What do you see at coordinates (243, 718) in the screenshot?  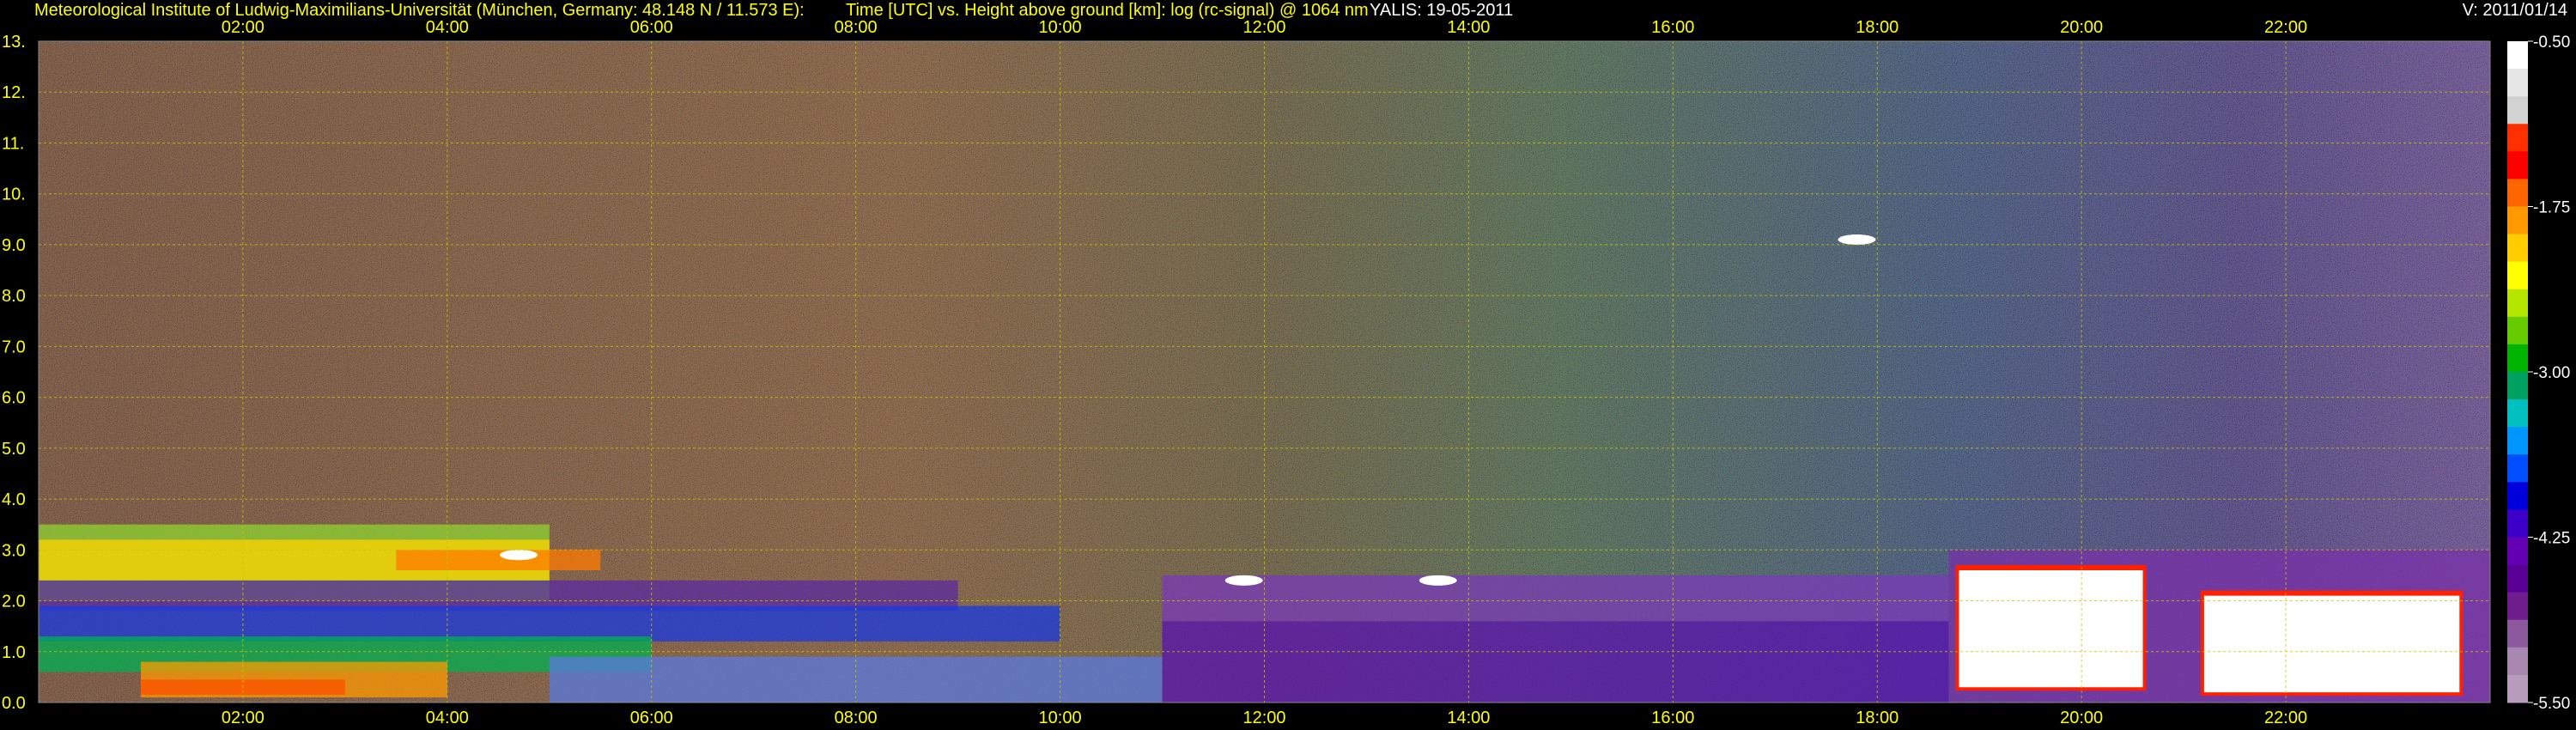 I see `x-tick-label-bottom: 02:00` at bounding box center [243, 718].